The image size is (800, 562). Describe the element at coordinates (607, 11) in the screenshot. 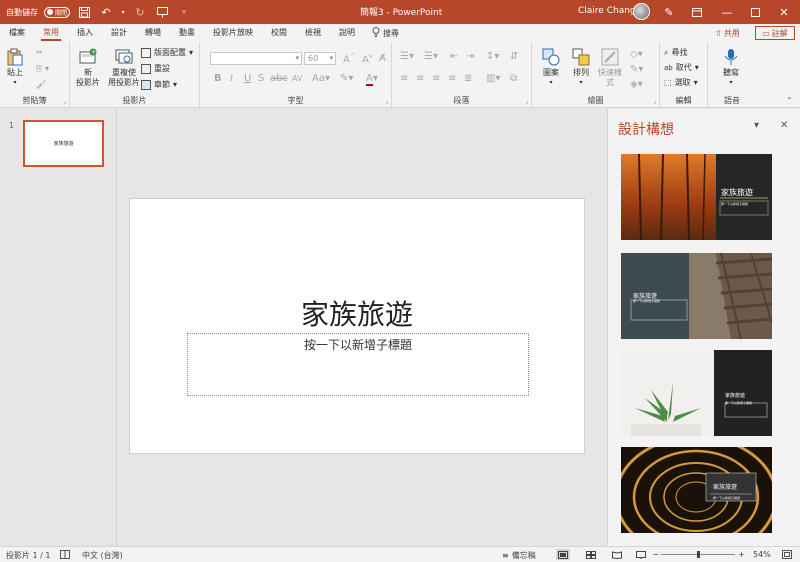

I see `user-name: Claire Chang` at that location.